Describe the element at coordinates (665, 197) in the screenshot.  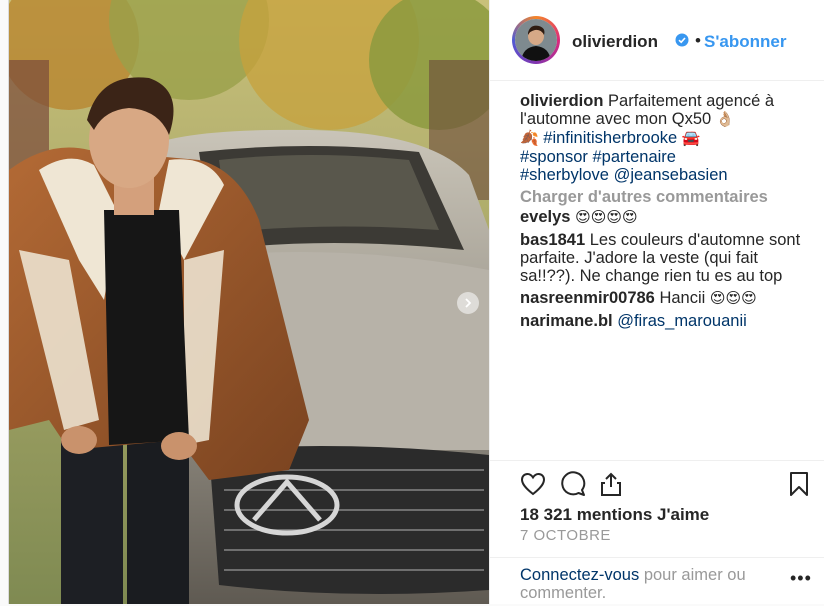
I see `load-more-comments-button: Charger d'autres commentaires` at that location.